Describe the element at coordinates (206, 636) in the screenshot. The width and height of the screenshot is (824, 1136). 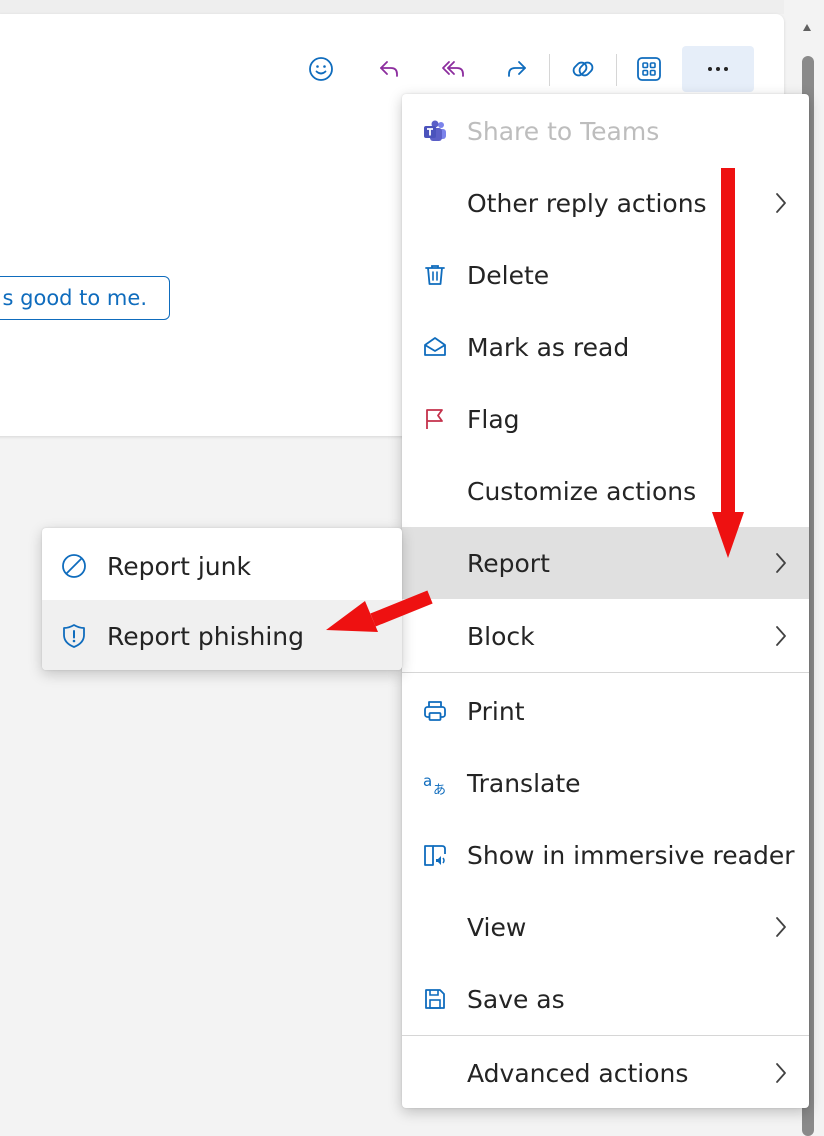
I see `submenu-item-label: Report phishing` at that location.